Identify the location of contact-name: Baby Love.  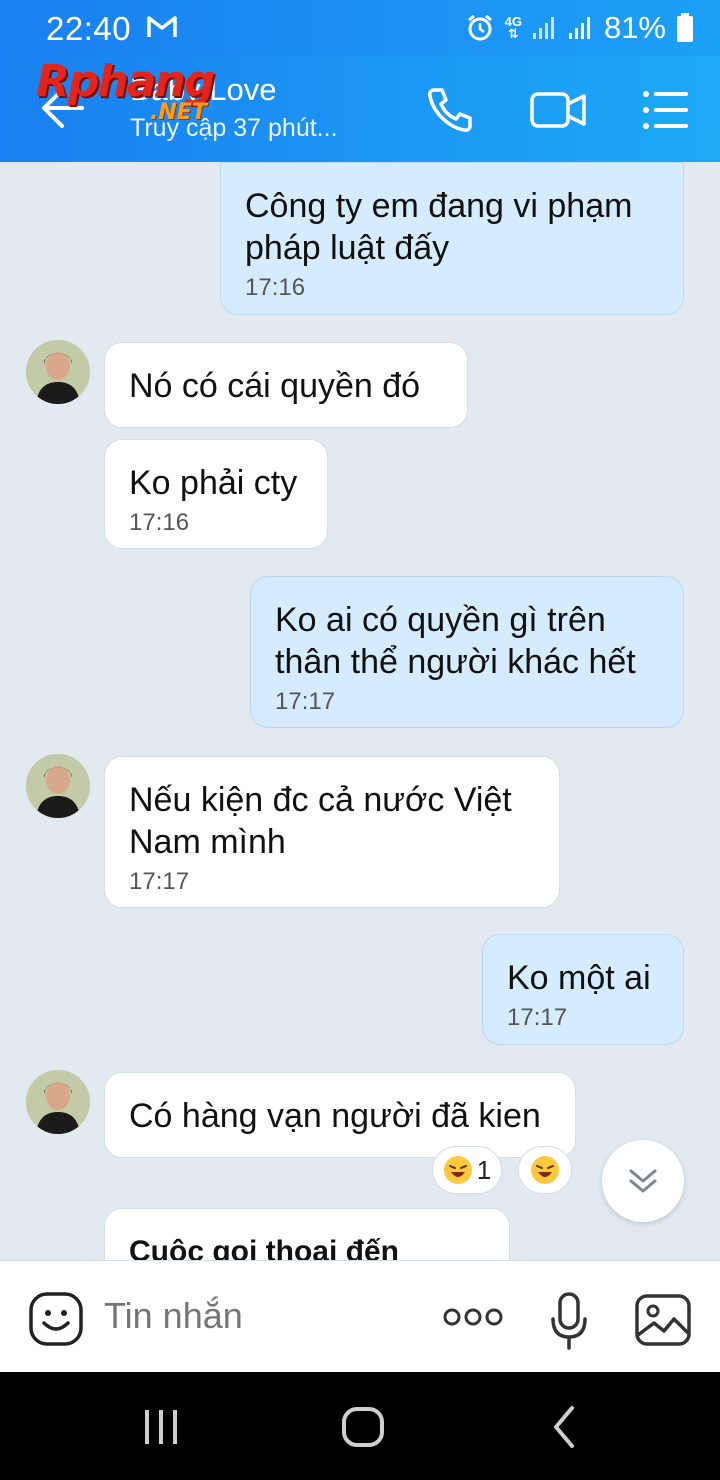
(203, 90).